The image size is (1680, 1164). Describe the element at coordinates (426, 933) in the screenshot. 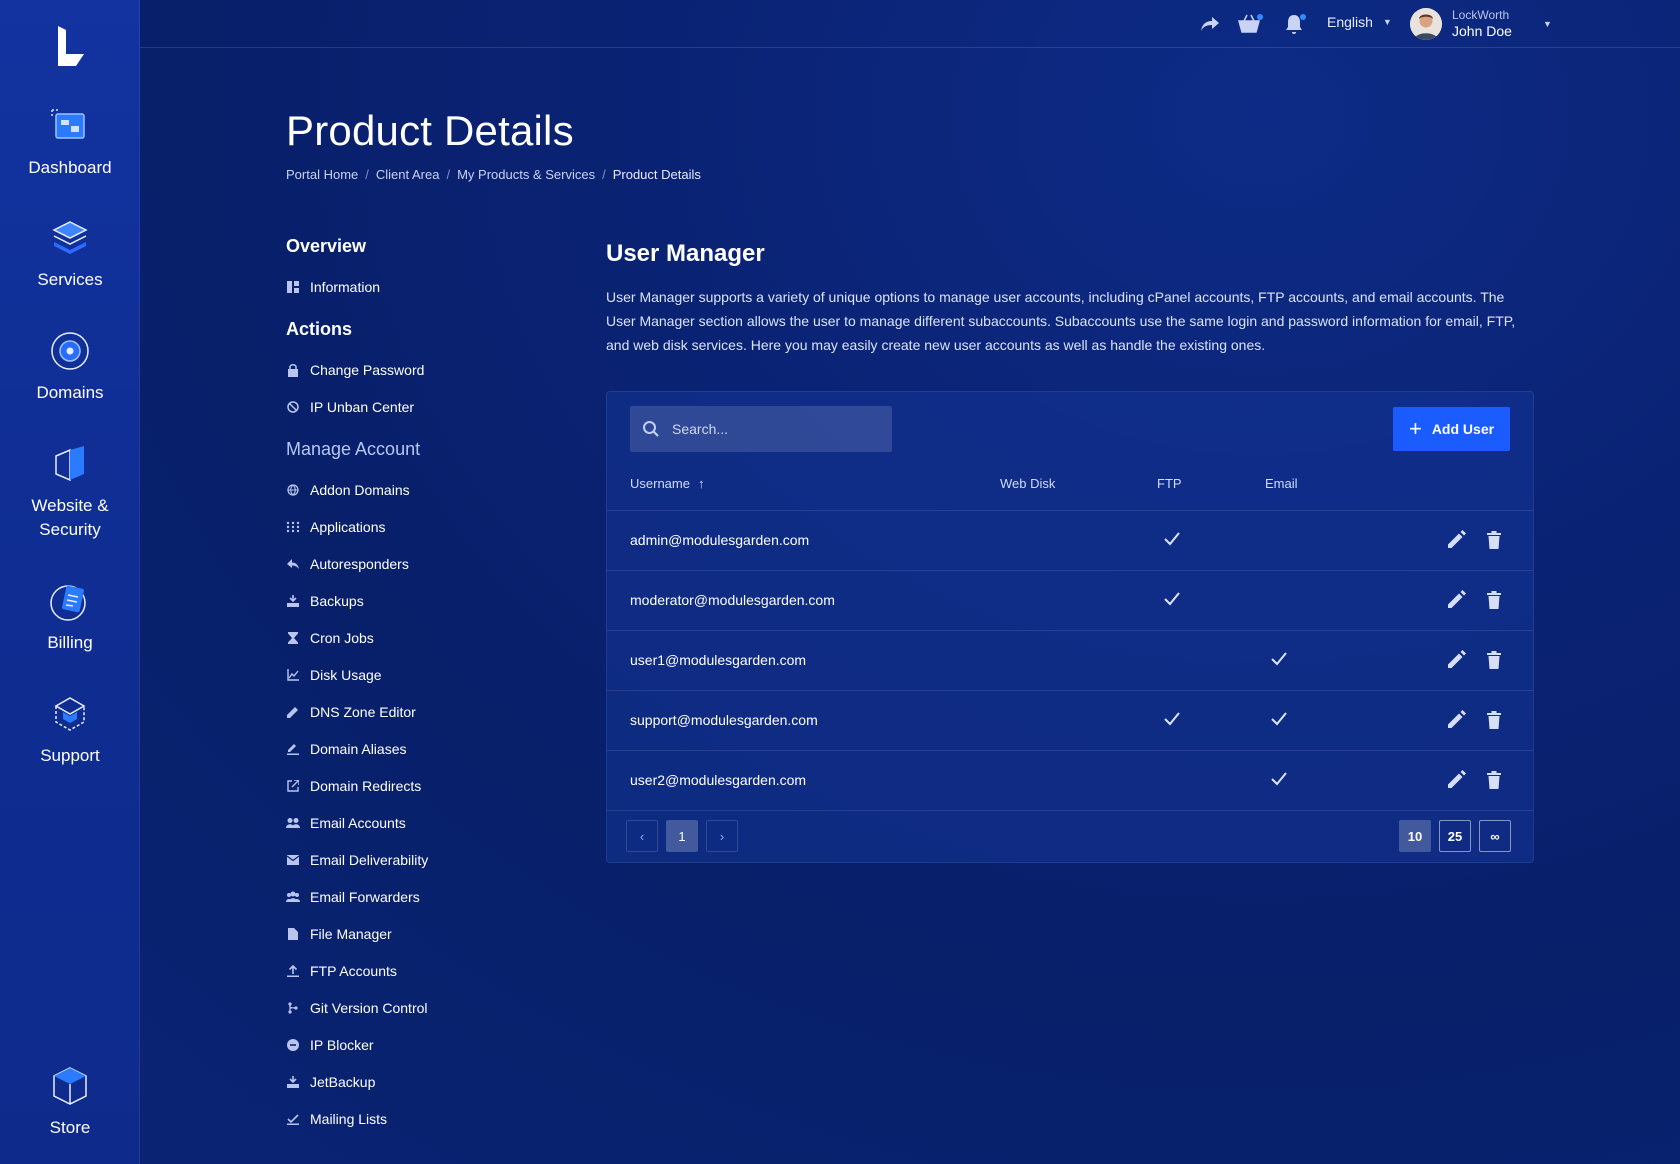

I see `menu-item-file-manager: File Manager` at that location.